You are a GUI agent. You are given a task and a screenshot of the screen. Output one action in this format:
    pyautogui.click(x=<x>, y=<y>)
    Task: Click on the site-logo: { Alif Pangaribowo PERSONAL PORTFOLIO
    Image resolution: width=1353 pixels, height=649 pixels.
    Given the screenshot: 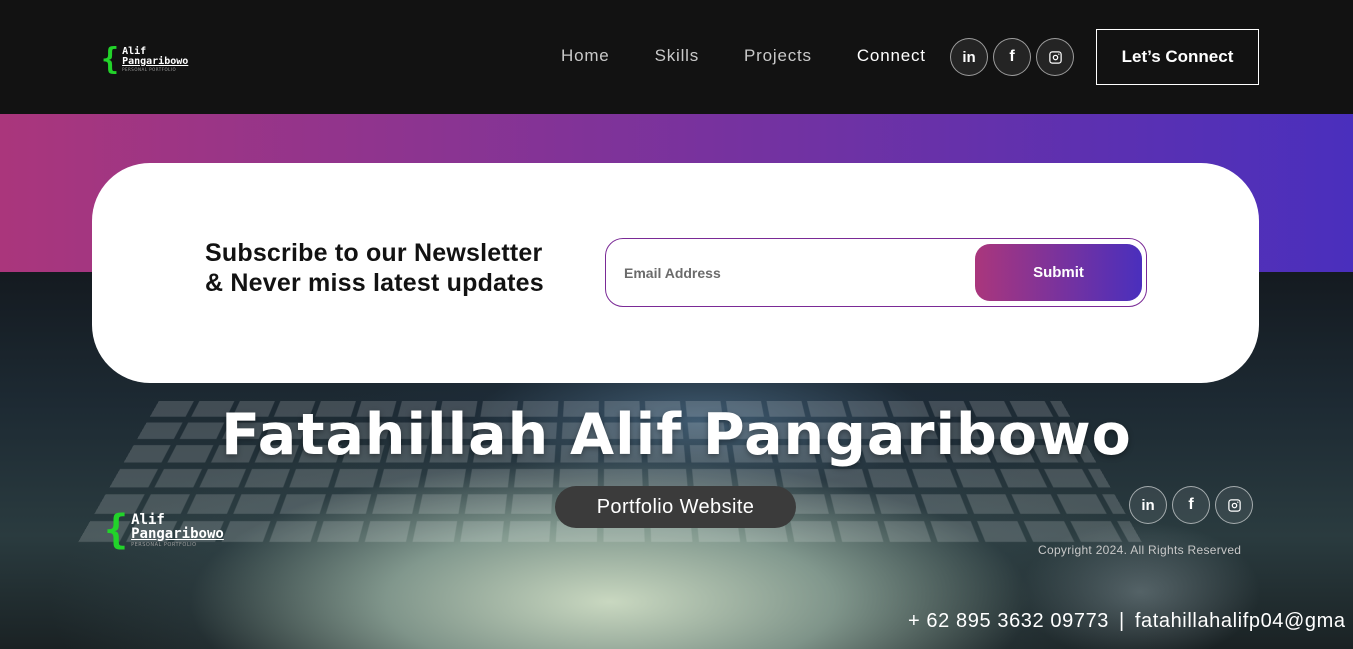 What is the action you would take?
    pyautogui.click(x=144, y=59)
    